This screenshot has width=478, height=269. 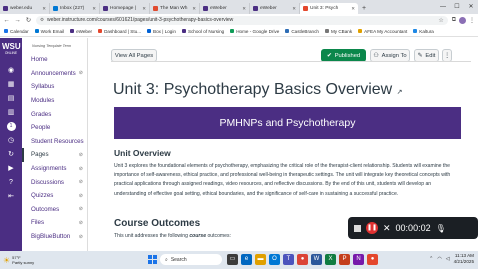 What do you see at coordinates (274, 259) in the screenshot?
I see `outlook-icon: O` at bounding box center [274, 259].